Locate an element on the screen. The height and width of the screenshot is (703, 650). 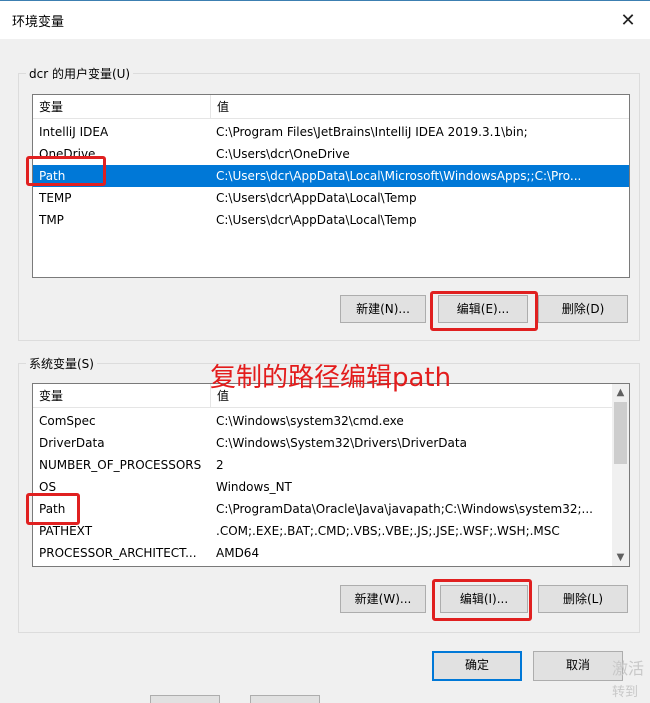
variable-value: AMD64 is located at coordinates (238, 553).